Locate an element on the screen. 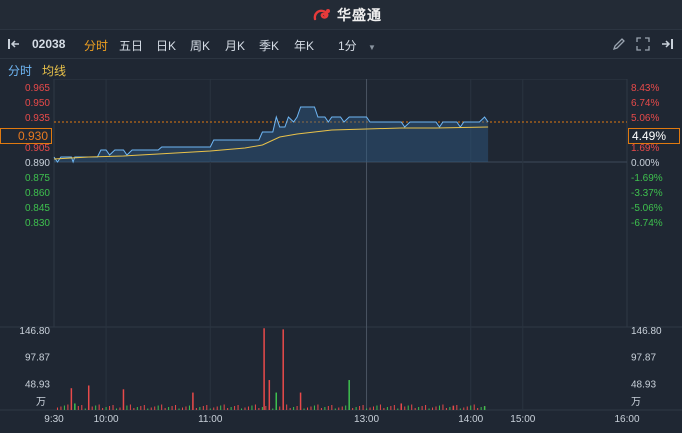  legend-bar: 分时 均线 is located at coordinates (341, 69).